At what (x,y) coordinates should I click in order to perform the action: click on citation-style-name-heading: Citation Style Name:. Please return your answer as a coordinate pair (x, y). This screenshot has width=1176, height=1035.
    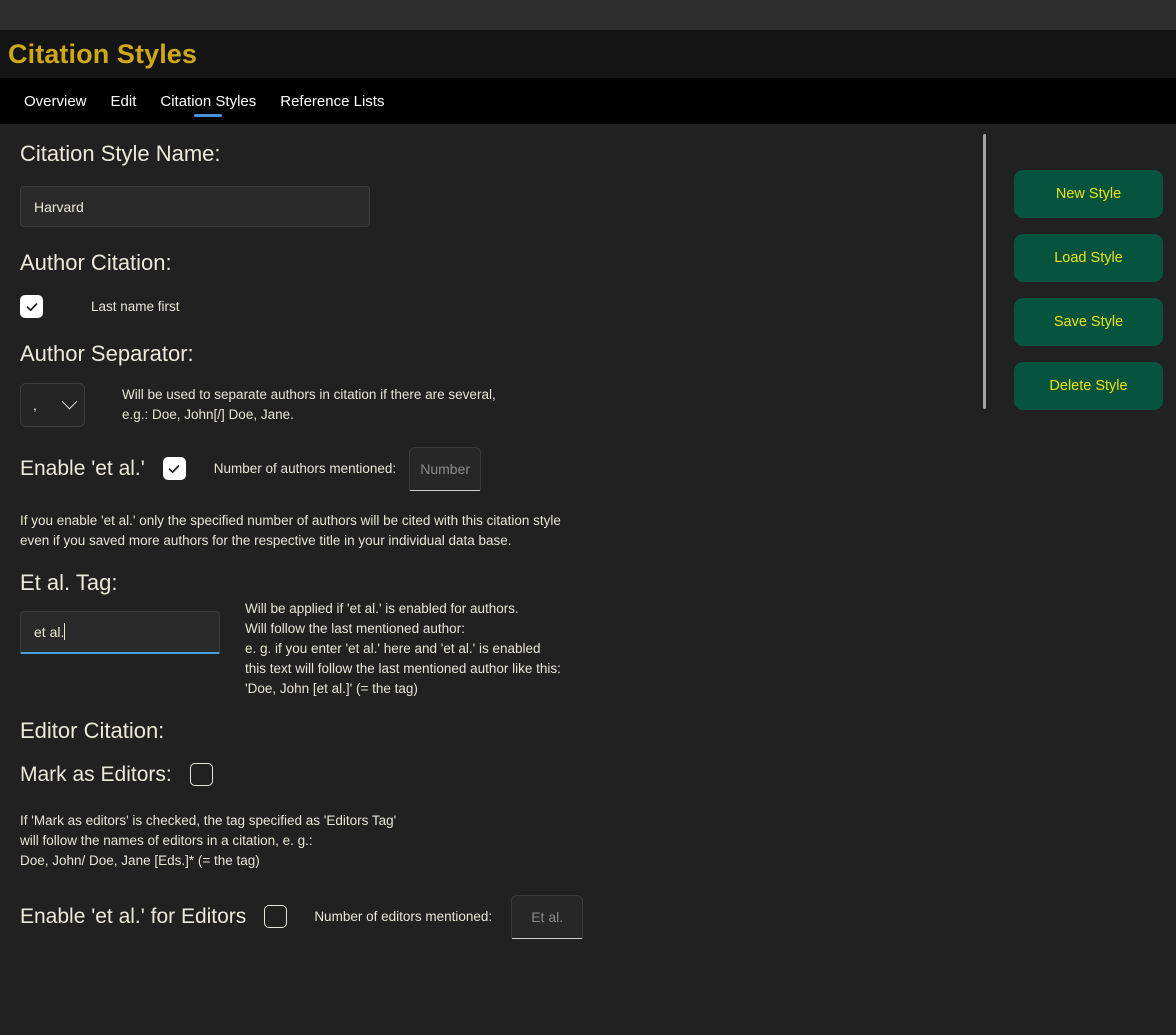
    Looking at the image, I should click on (120, 153).